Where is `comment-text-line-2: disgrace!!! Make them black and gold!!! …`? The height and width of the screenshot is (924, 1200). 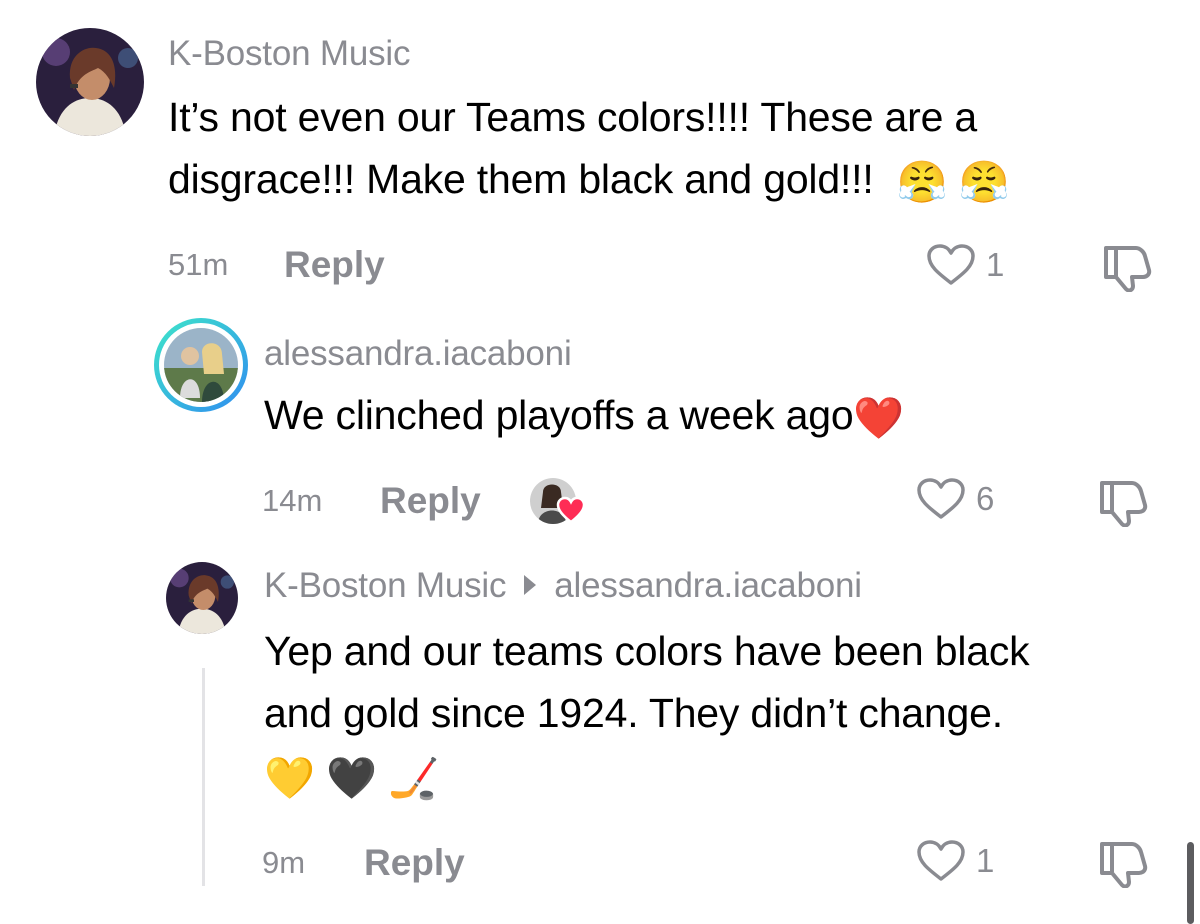 comment-text-line-2: disgrace!!! Make them black and gold!!! … is located at coordinates (668, 180).